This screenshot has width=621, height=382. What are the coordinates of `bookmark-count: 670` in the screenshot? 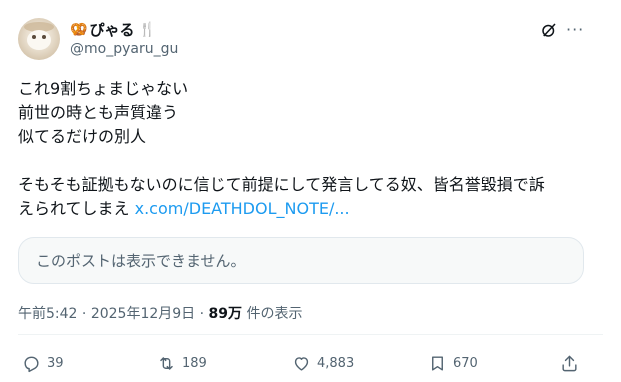 It's located at (465, 363).